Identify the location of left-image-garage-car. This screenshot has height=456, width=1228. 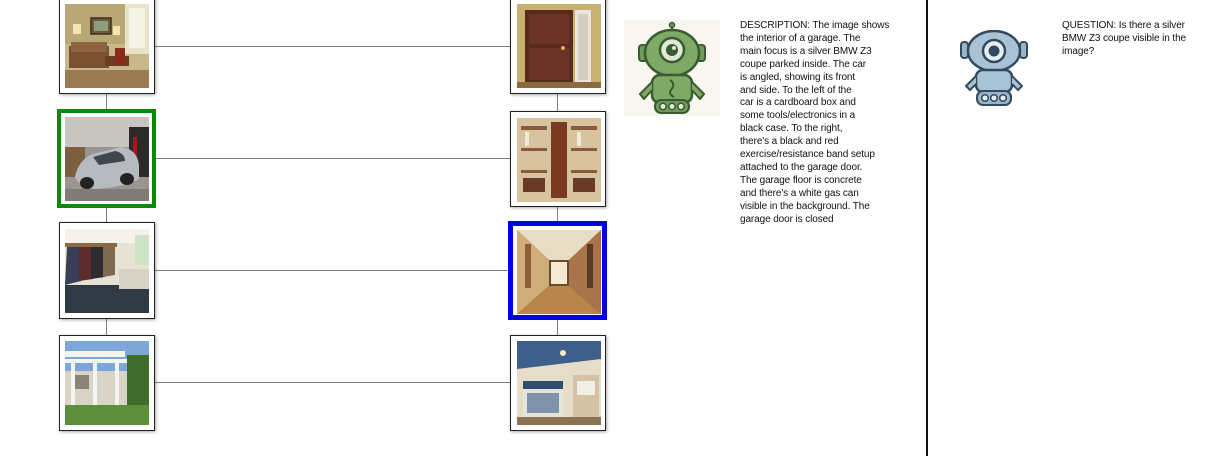
(106, 158).